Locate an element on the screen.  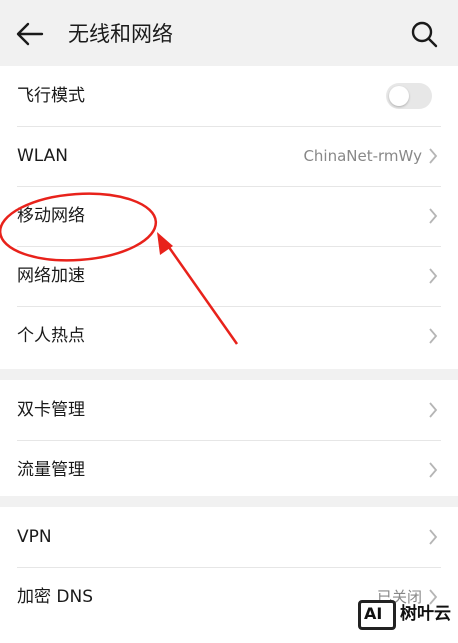
search-icon is located at coordinates (424, 34).